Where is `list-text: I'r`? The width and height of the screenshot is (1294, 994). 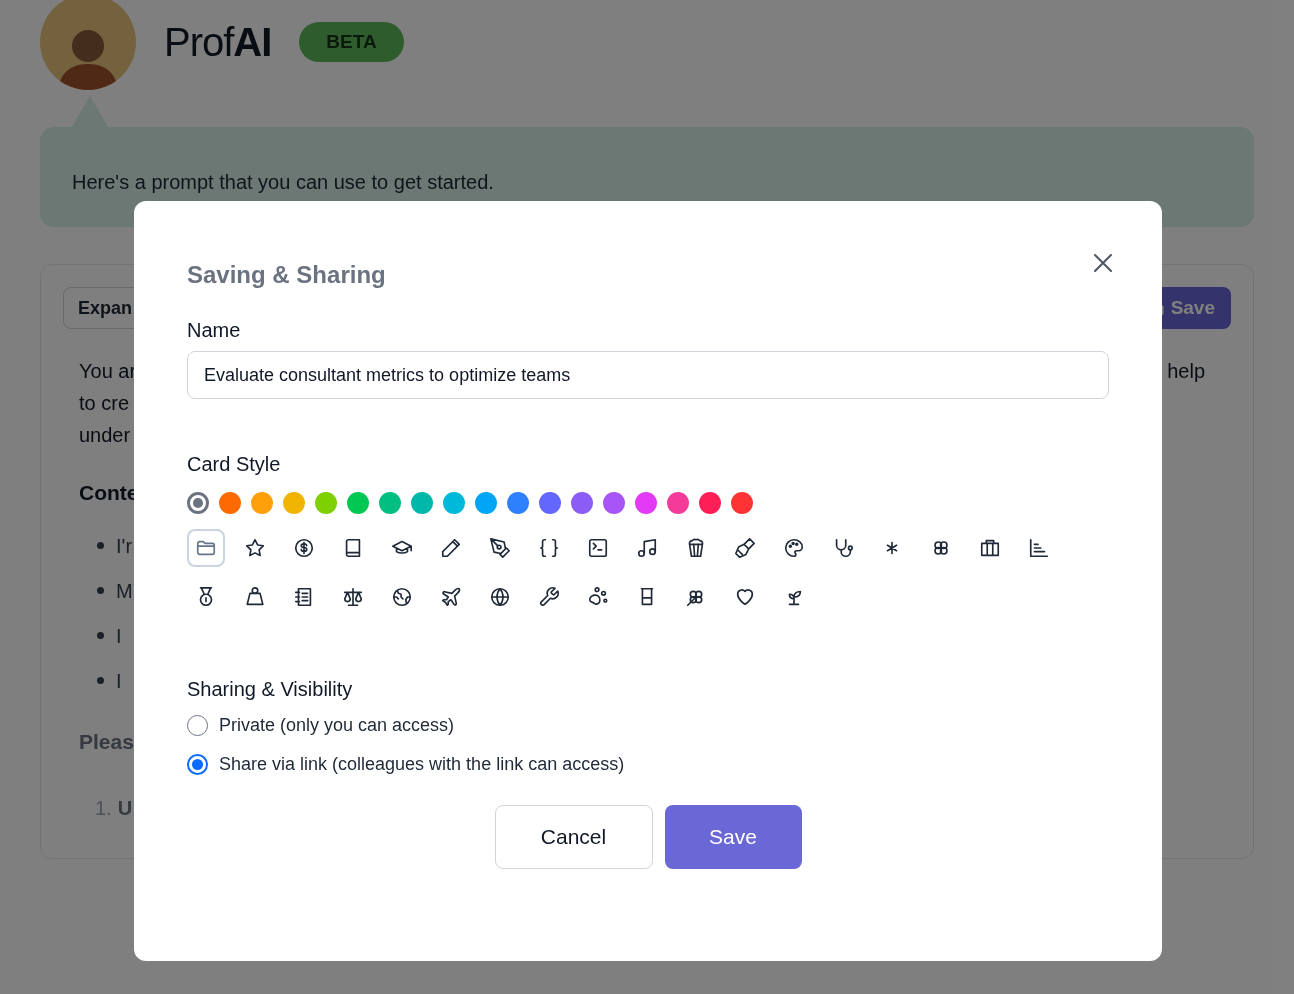
list-text: I'r is located at coordinates (124, 546).